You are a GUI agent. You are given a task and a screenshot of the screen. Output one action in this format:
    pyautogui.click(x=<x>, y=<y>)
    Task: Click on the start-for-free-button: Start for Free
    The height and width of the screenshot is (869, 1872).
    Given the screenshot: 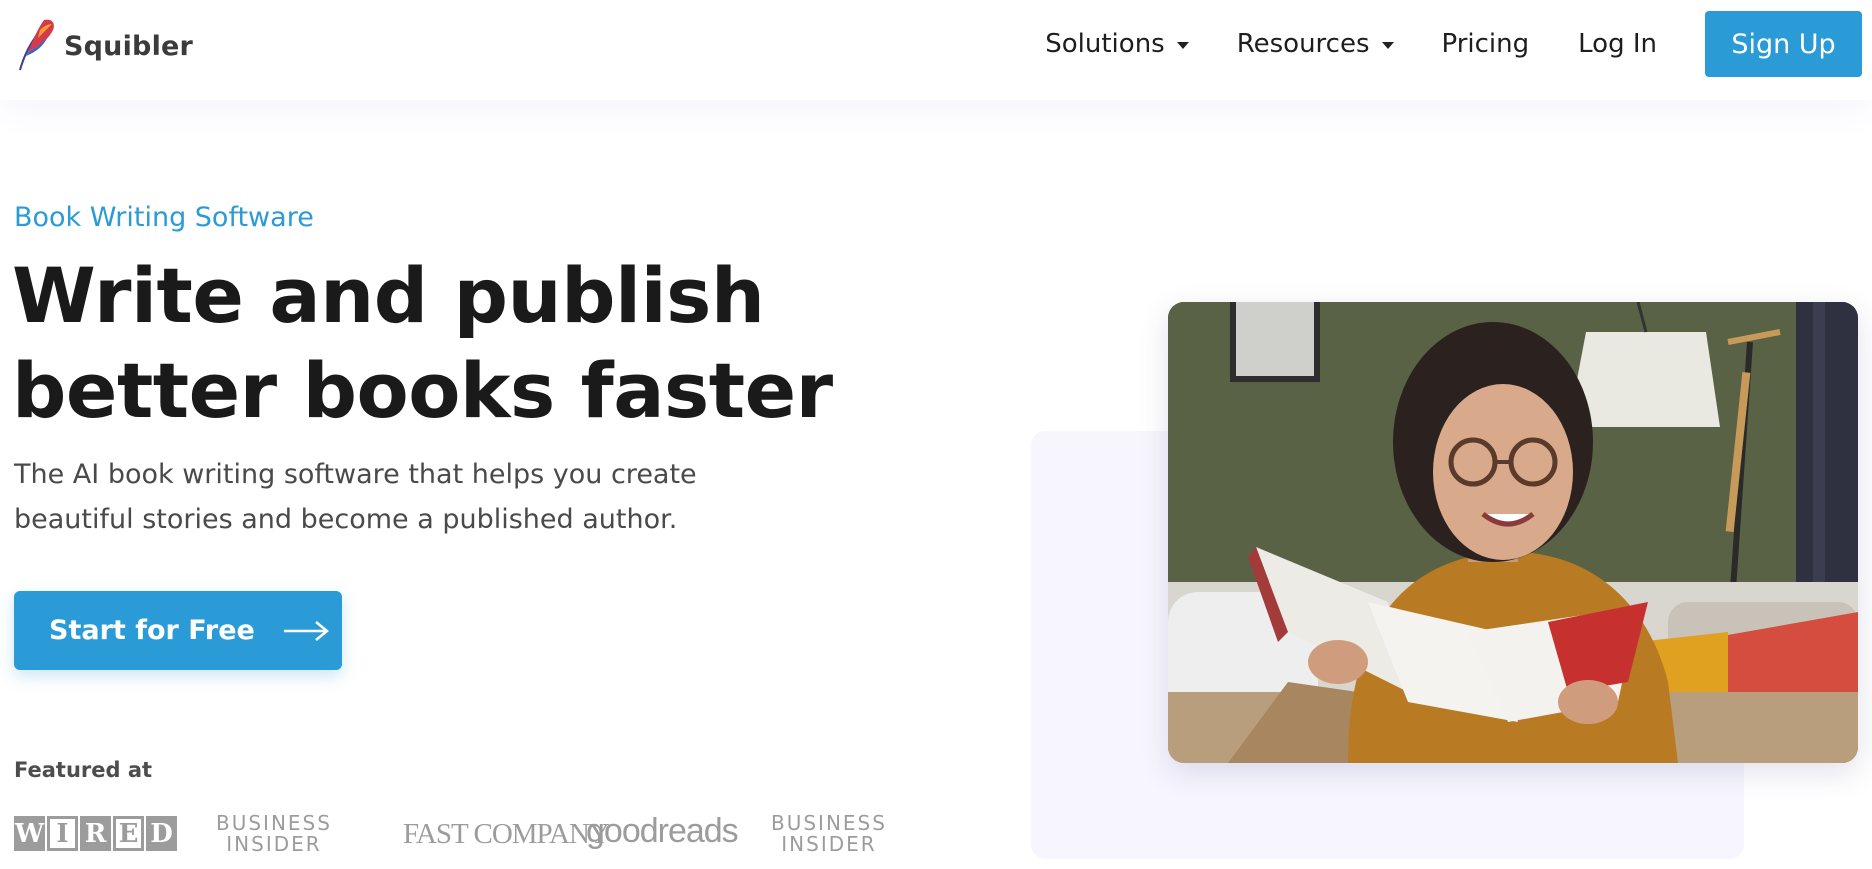 What is the action you would take?
    pyautogui.click(x=178, y=630)
    